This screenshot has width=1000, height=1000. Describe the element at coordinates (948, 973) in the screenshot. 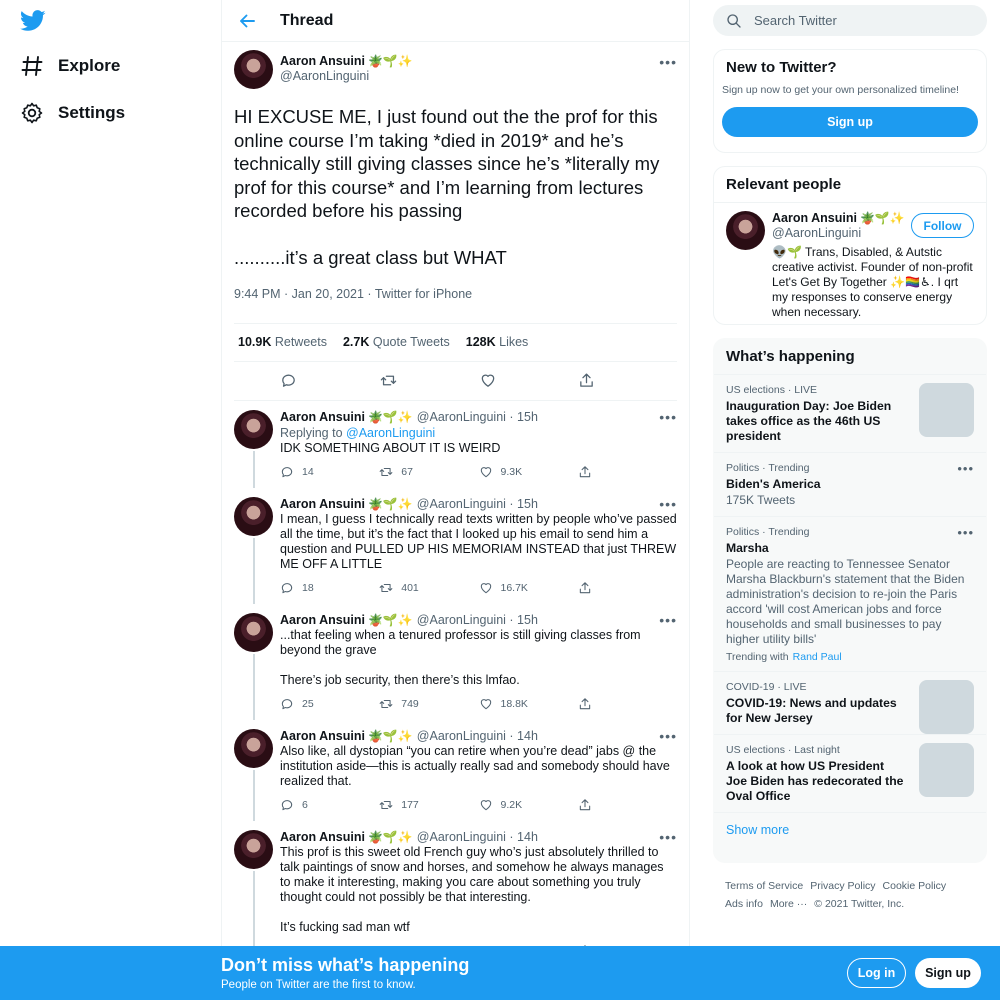

I see `signup-button: Sign up` at that location.